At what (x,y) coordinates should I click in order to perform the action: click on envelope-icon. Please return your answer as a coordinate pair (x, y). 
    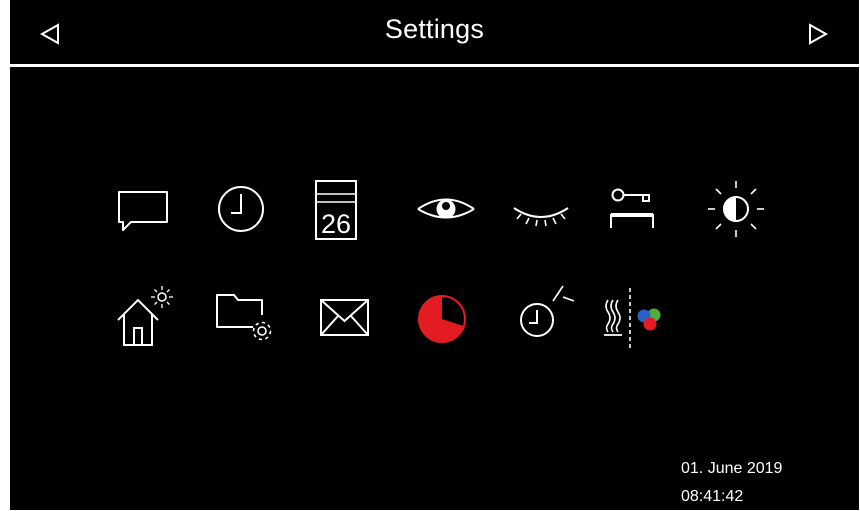
    Looking at the image, I should click on (344, 317).